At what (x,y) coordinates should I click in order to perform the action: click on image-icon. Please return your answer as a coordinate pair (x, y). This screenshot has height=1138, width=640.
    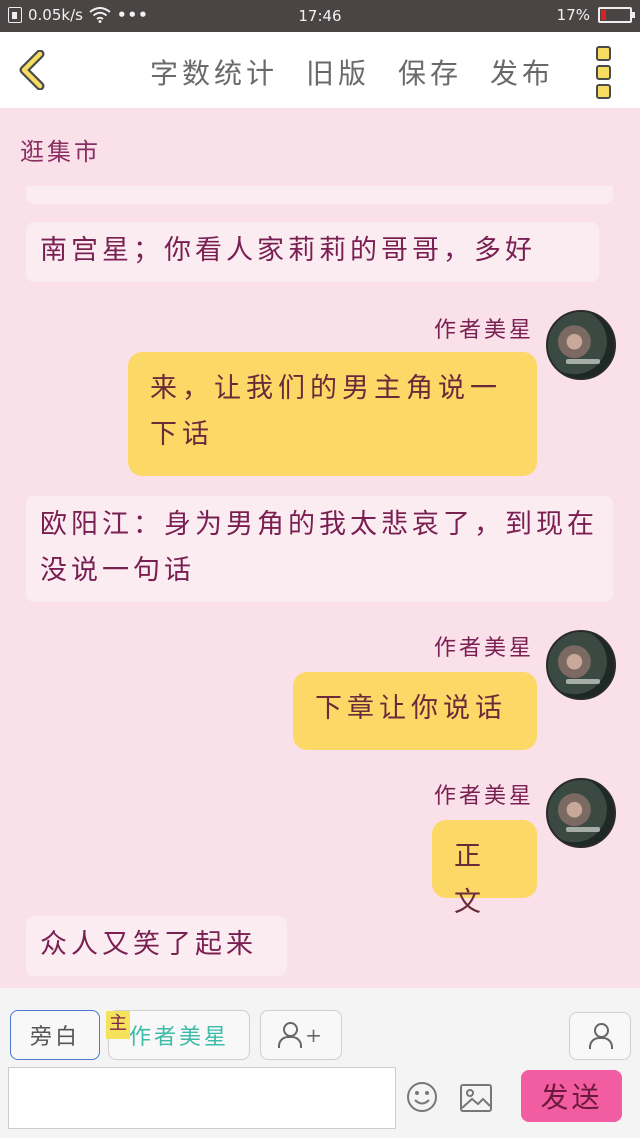
    Looking at the image, I should click on (476, 1098).